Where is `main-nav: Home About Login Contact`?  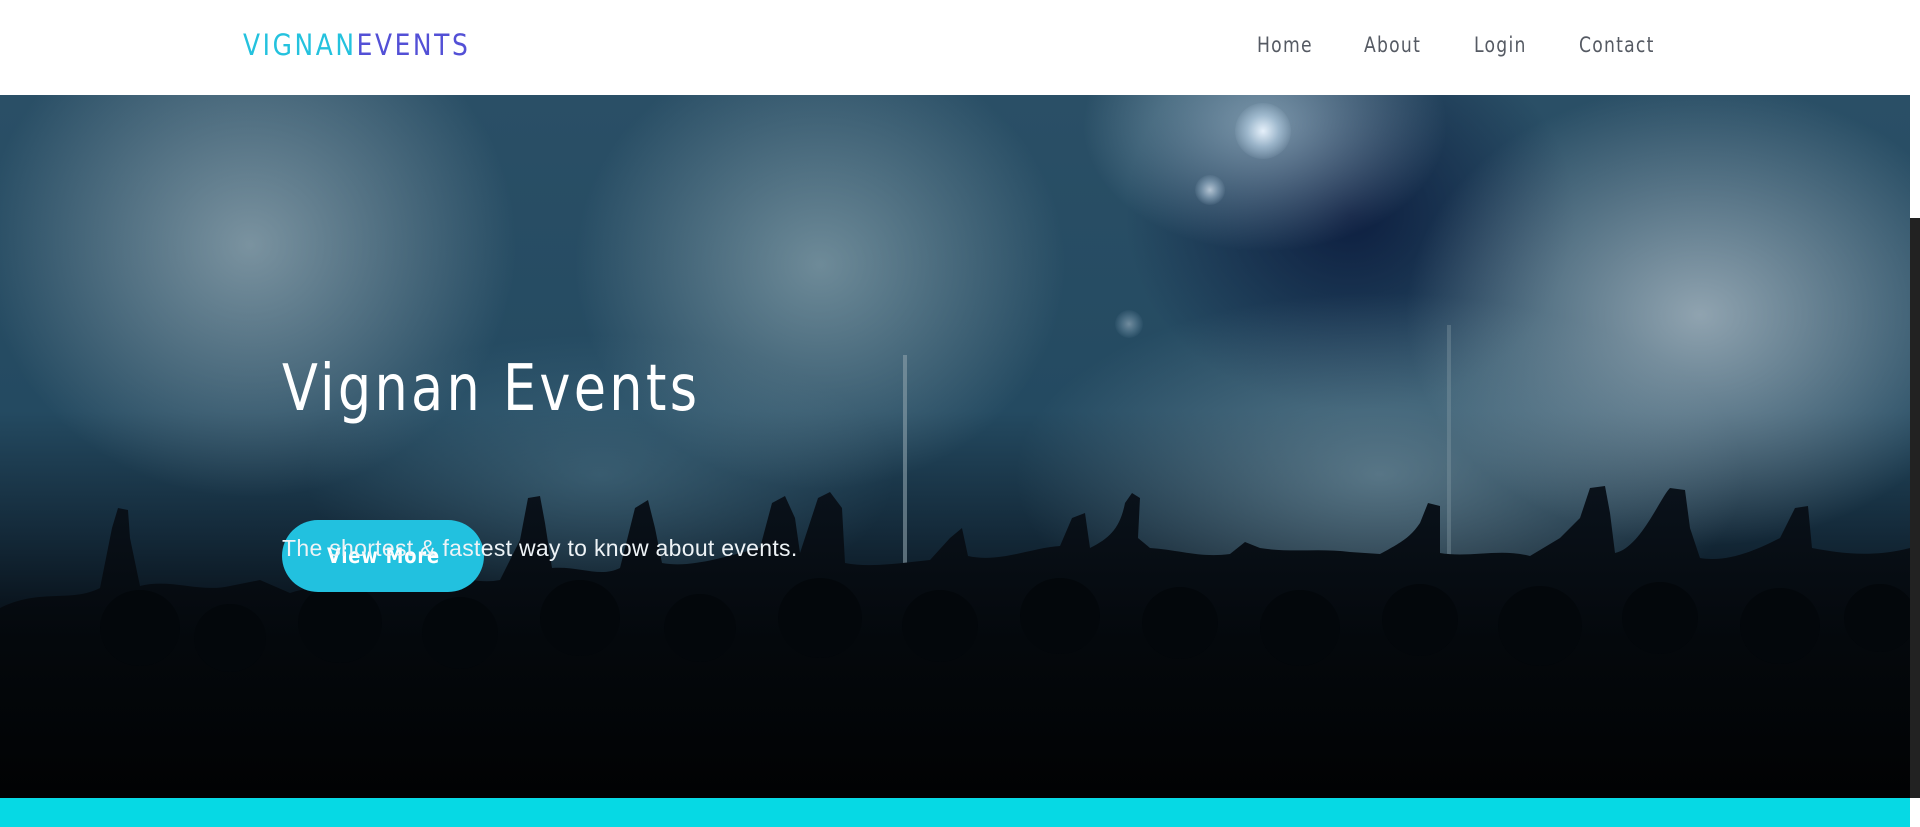
main-nav: Home About Login Contact is located at coordinates (960, 45).